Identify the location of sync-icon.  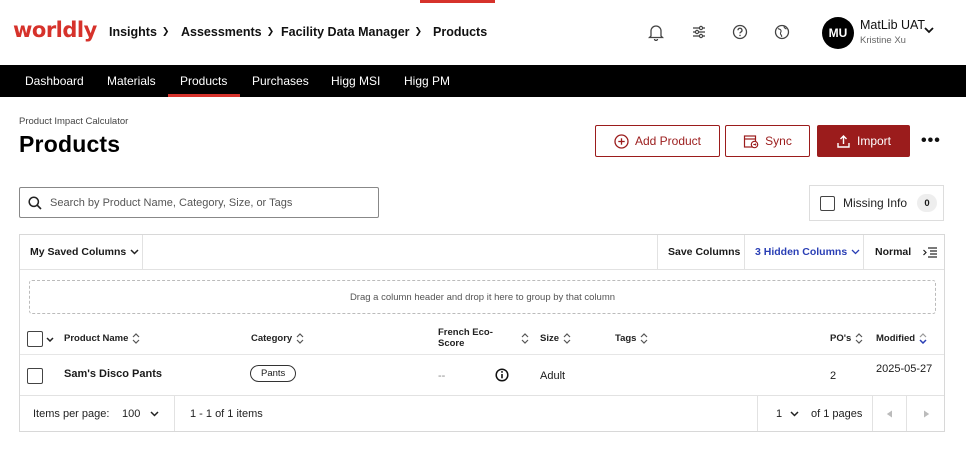
(751, 141).